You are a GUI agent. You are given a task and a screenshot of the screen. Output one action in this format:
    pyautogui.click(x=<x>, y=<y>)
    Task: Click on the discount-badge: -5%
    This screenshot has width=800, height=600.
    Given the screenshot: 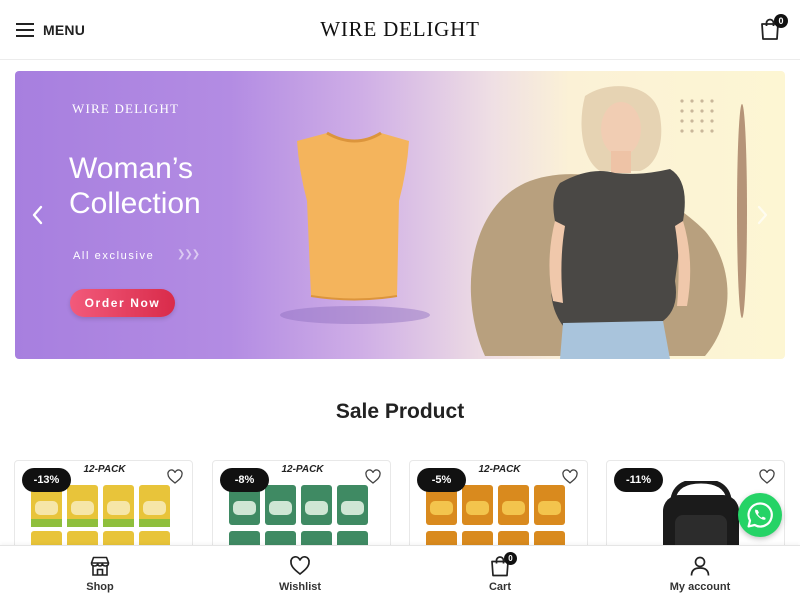 What is the action you would take?
    pyautogui.click(x=441, y=480)
    